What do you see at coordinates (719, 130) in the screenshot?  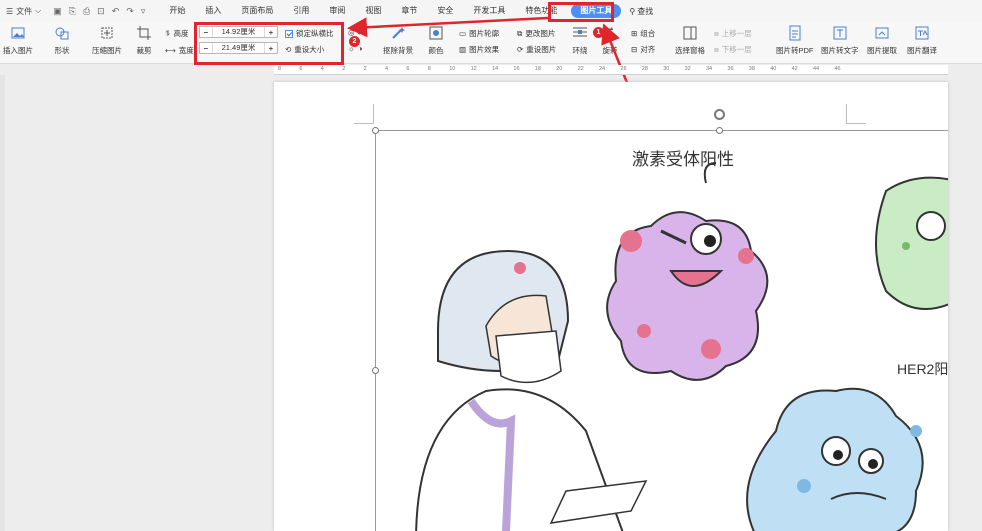 I see `resize-handle-top-center` at bounding box center [719, 130].